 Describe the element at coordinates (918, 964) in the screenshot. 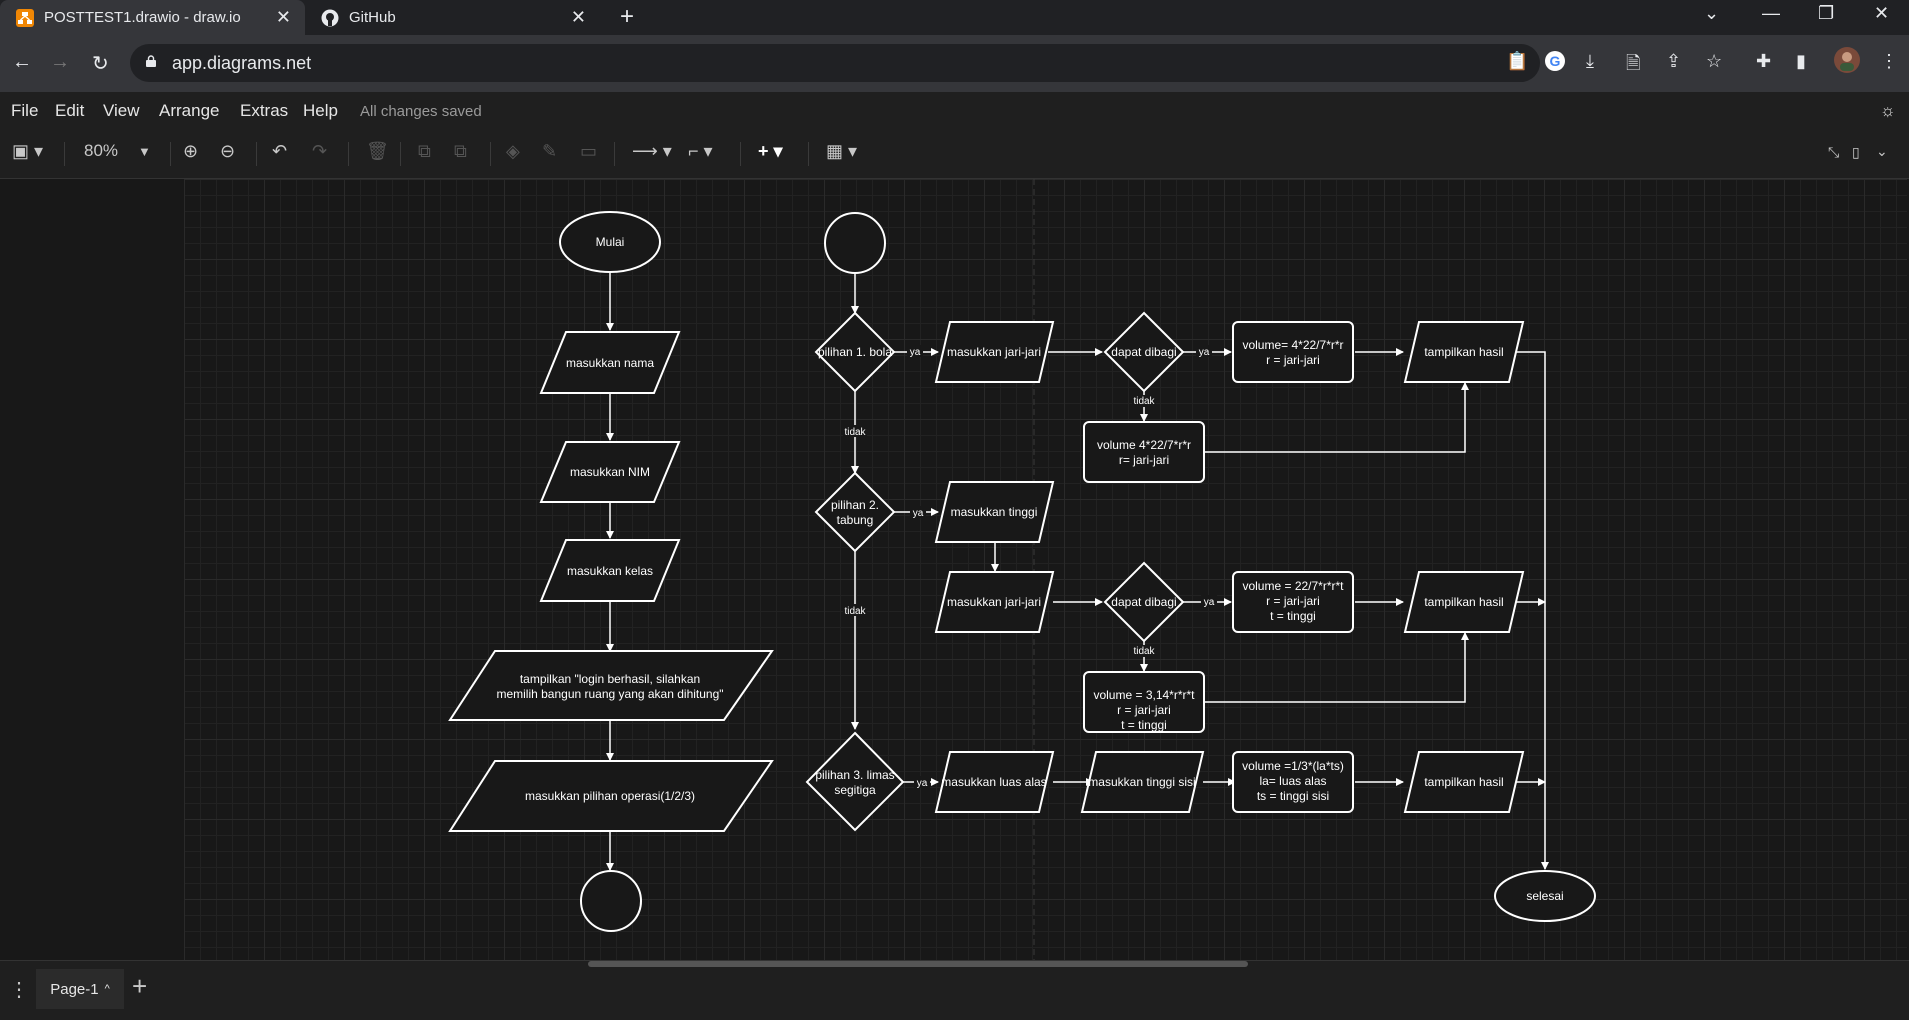

I see `horizontal-scrollbar` at that location.